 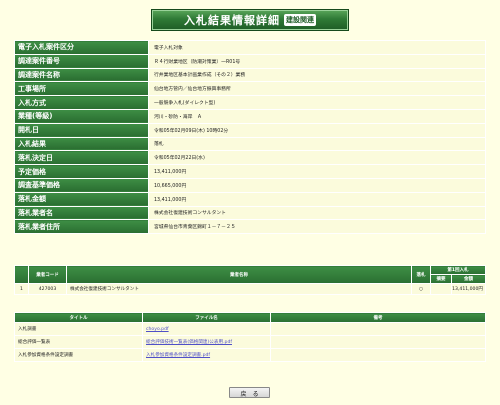 I want to click on detail-value: 令和05年02月22日(水), so click(x=317, y=158).